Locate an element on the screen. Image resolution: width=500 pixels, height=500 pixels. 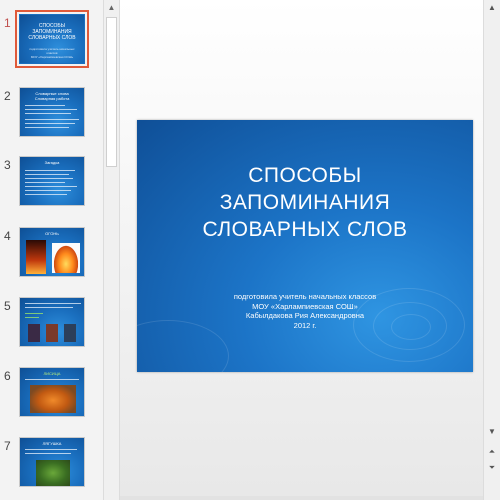
thumbnail-title: СПОСОБЫ ЗАПОМИНАНИЯ СЛОВАРНЫХ СЛОВ is located at coordinates (52, 32).